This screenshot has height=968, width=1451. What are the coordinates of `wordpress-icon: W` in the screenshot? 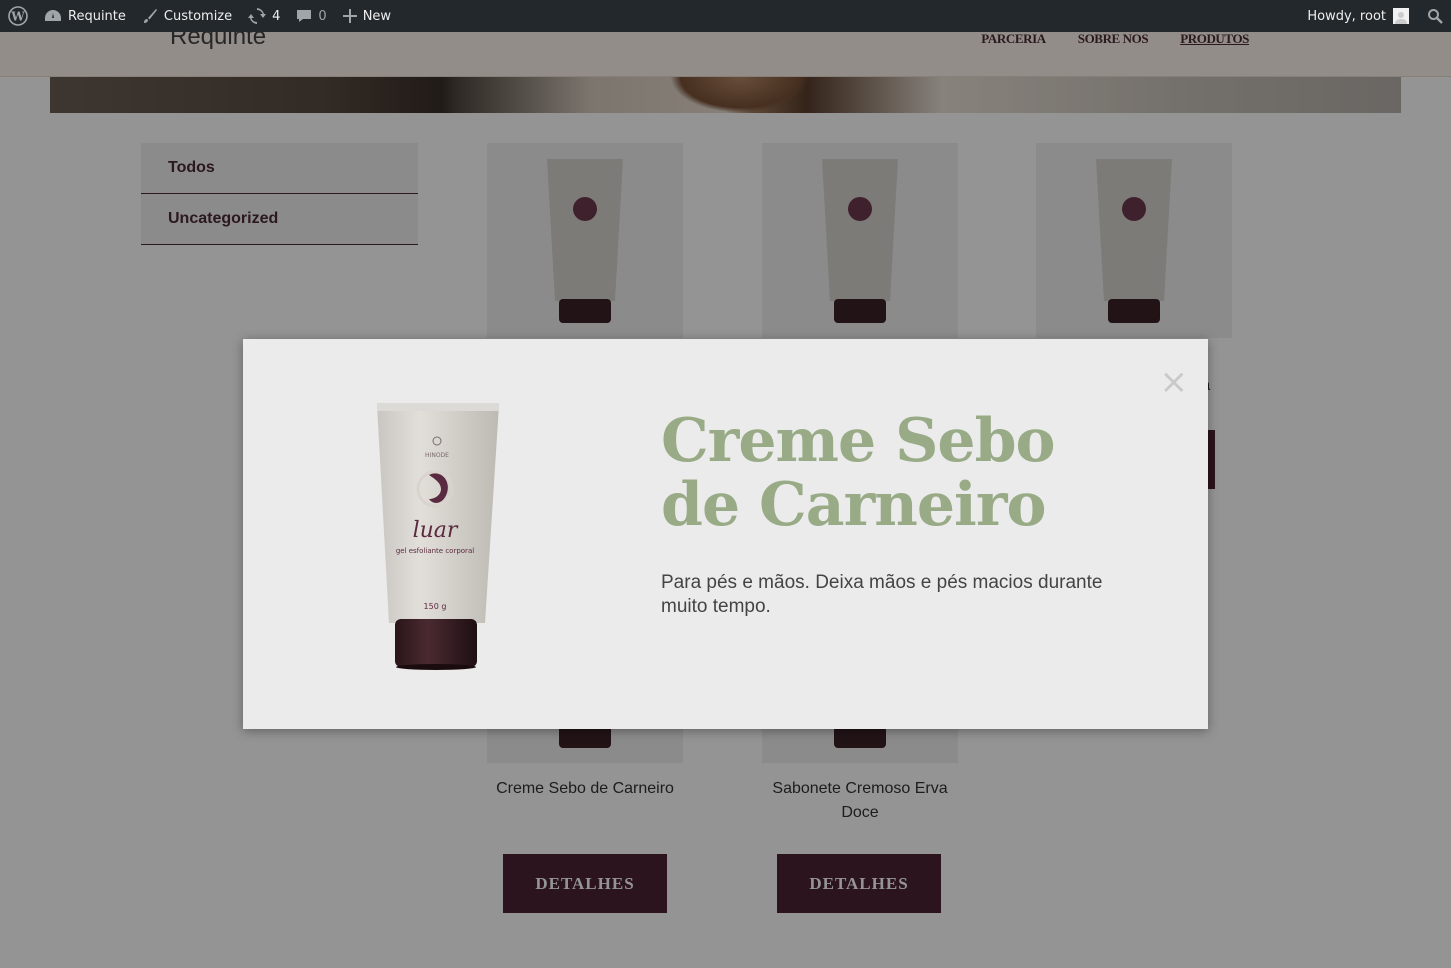 It's located at (18, 16).